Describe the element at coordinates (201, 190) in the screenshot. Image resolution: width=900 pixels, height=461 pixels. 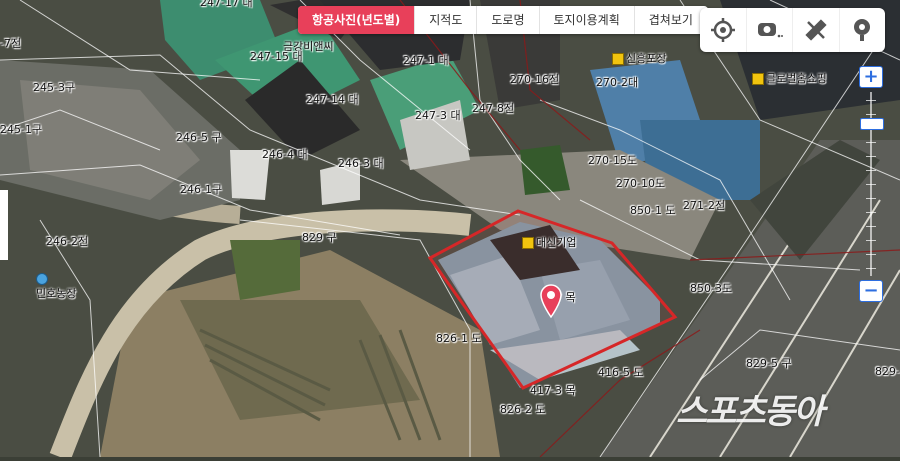
I see `parcel-label: 246-1구` at that location.